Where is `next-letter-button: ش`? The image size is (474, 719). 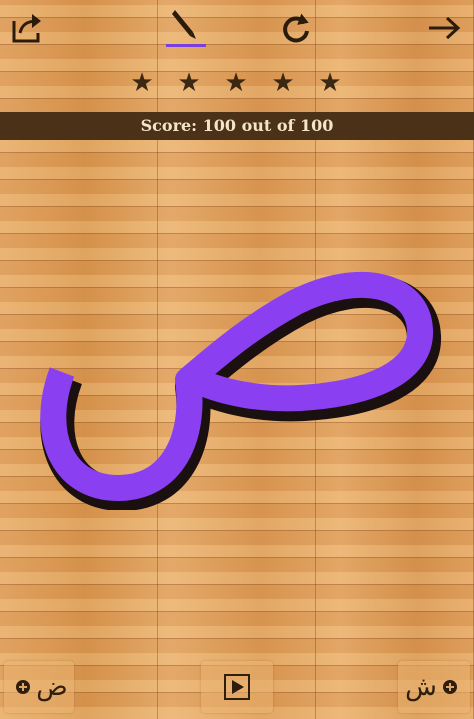
next-letter-button: ش is located at coordinates (434, 687).